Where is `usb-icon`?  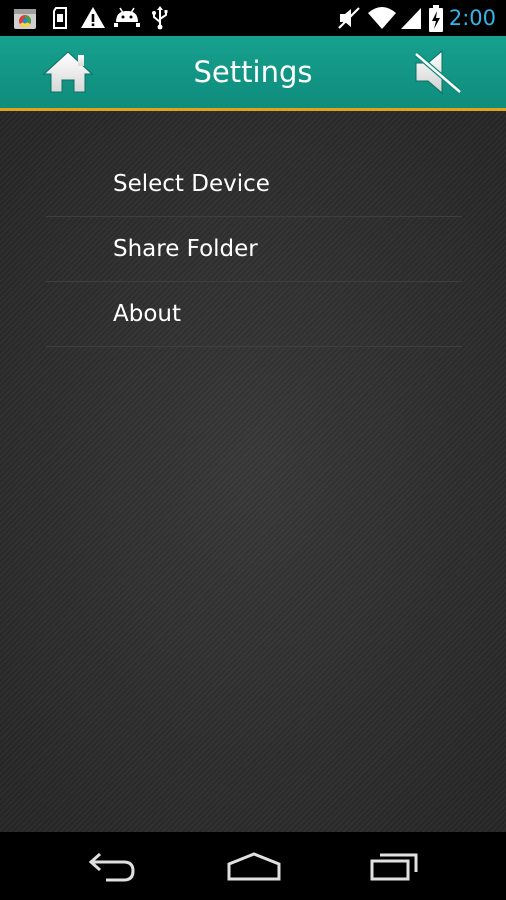 usb-icon is located at coordinates (160, 20).